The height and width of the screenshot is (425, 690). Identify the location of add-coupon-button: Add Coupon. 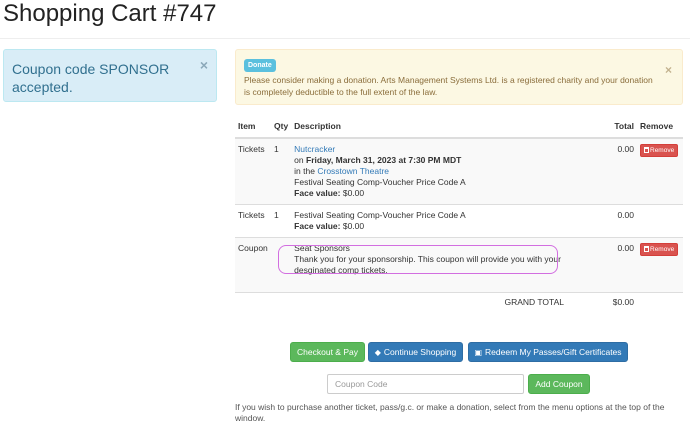
(559, 384).